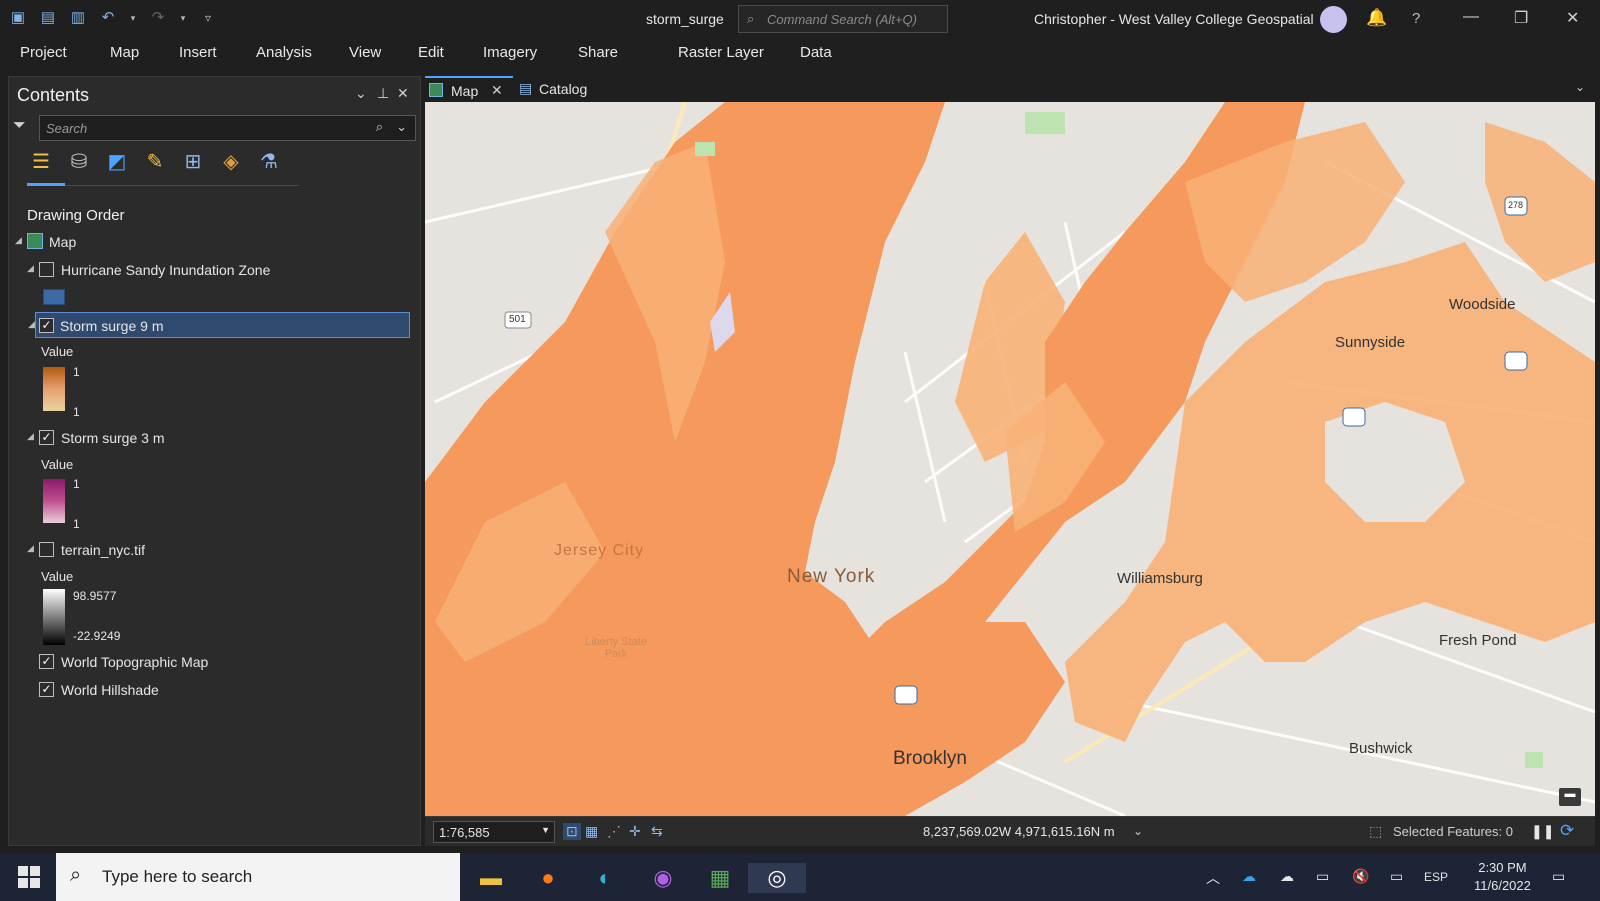 The height and width of the screenshot is (901, 1600). Describe the element at coordinates (155, 162) in the screenshot. I see `editing-icon: ✎` at that location.